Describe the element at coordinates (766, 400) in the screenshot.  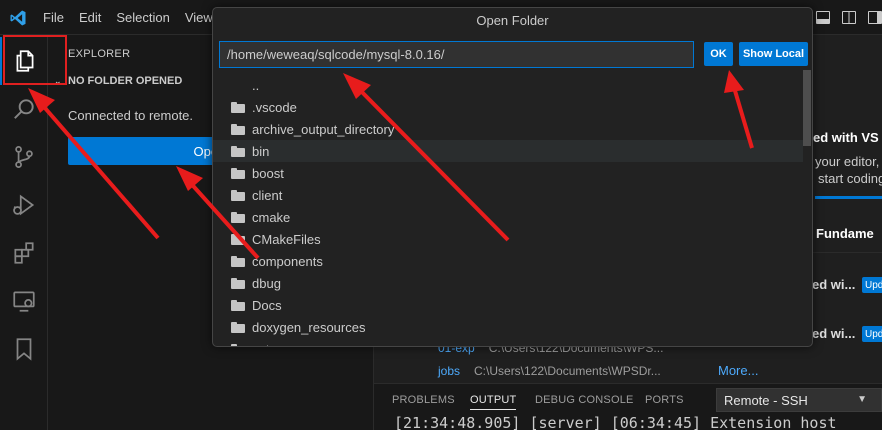
I see `output-channel-label: Remote - SSH` at that location.